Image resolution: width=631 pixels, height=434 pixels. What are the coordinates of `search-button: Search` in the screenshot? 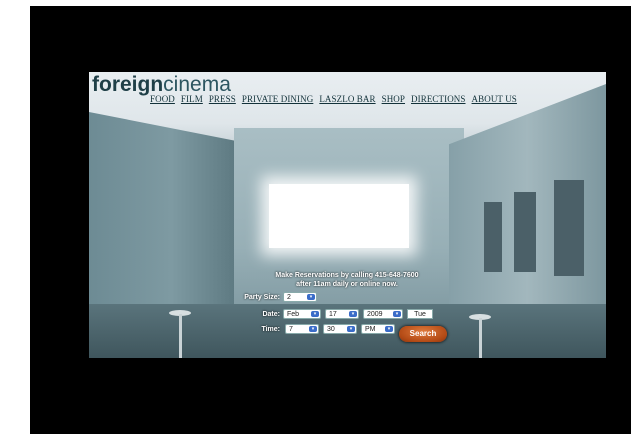 It's located at (423, 334).